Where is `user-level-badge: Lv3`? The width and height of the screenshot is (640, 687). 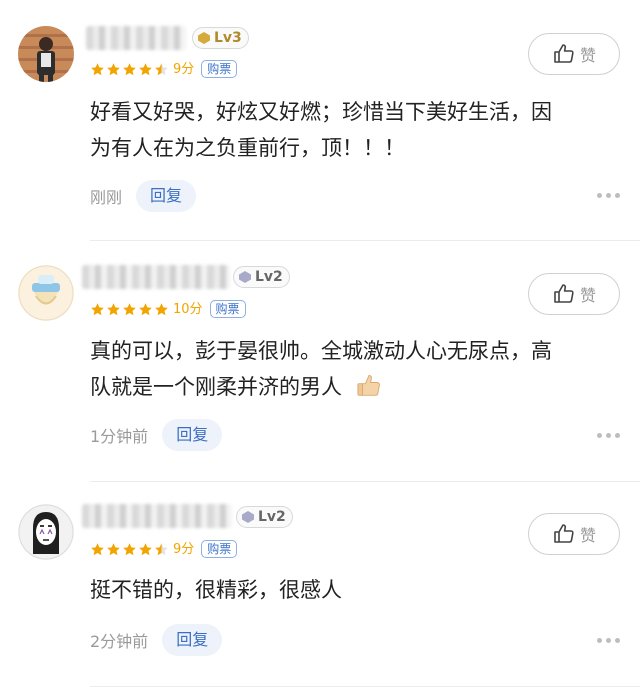
user-level-badge: Lv3 is located at coordinates (220, 38).